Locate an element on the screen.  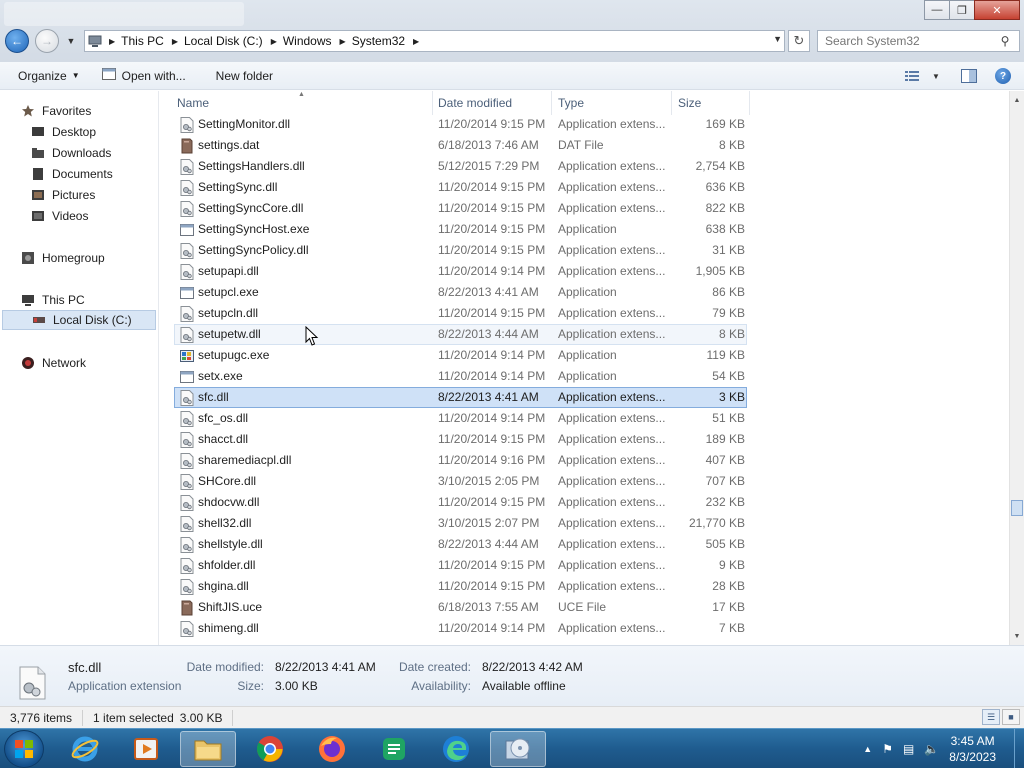
nav-local-disk: Local Disk (C:) is located at coordinates (79, 320).